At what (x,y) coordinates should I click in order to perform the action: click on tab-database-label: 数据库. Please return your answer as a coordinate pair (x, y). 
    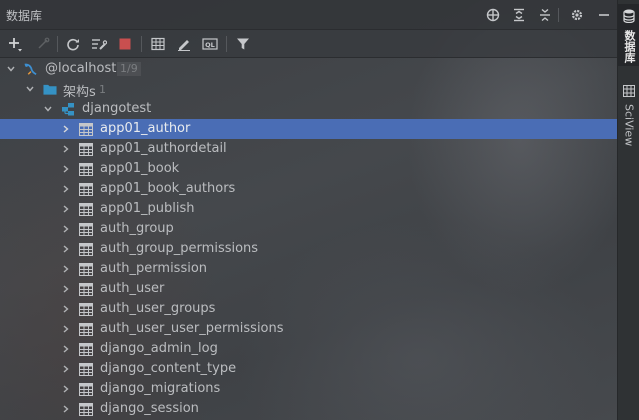
    Looking at the image, I should click on (629, 46).